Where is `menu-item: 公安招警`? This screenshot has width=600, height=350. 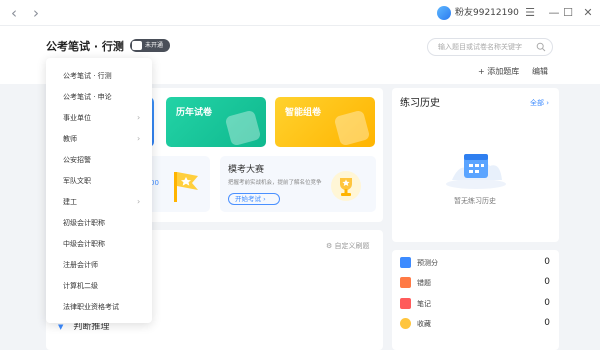
menu-item: 公安招警 is located at coordinates (77, 160).